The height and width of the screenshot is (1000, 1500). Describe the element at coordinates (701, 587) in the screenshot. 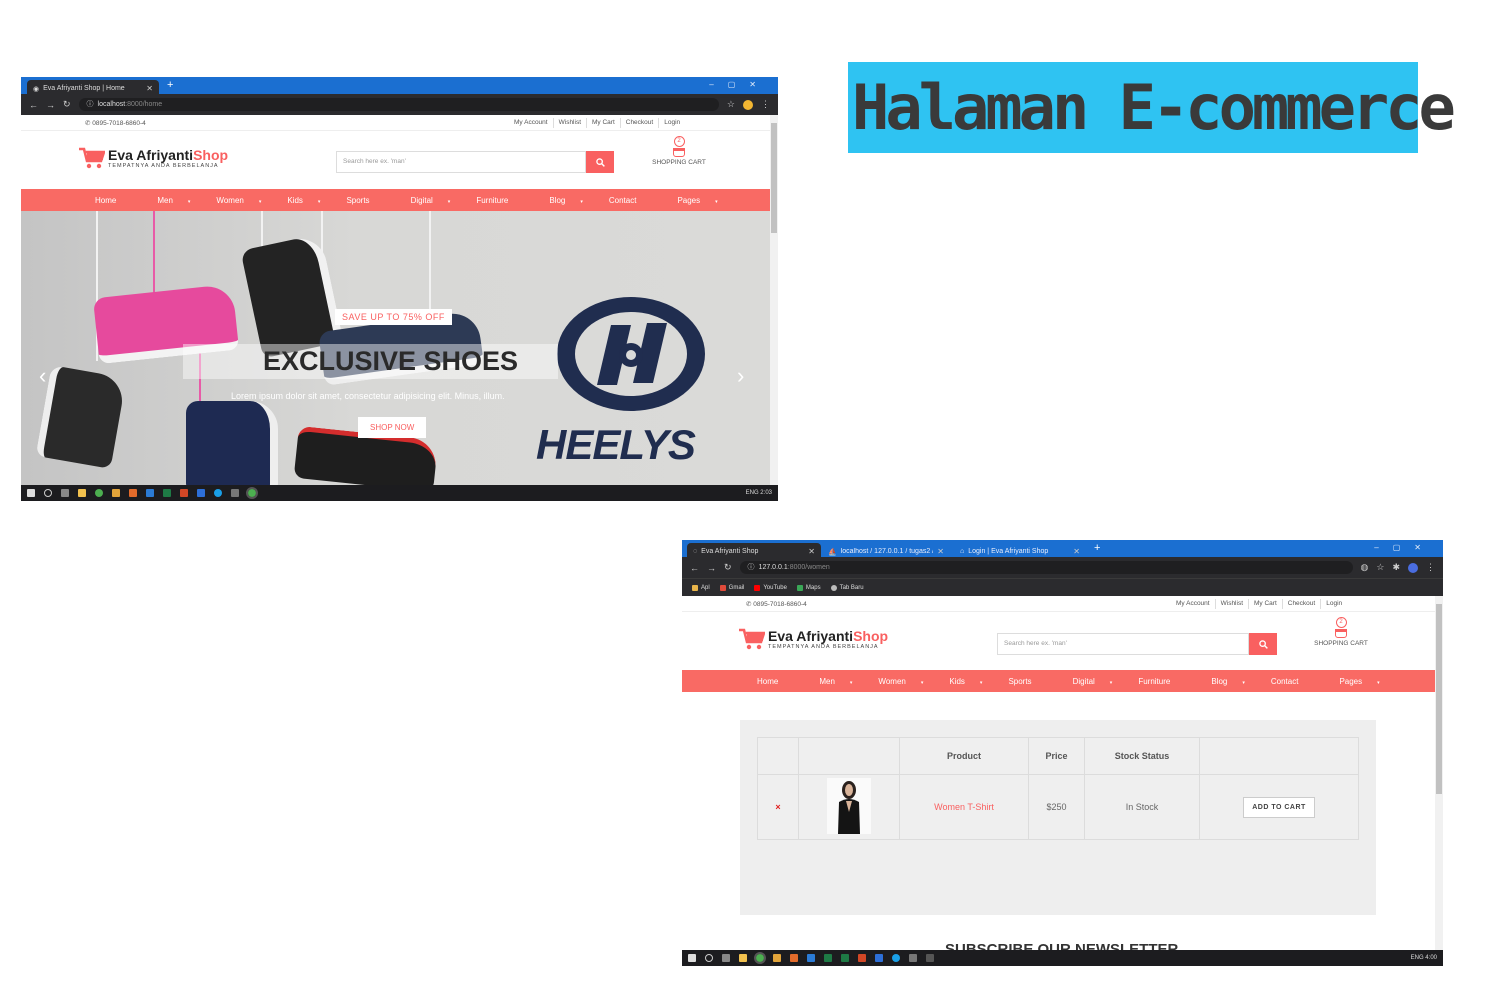

I see `bookmark-apps: Apl` at that location.